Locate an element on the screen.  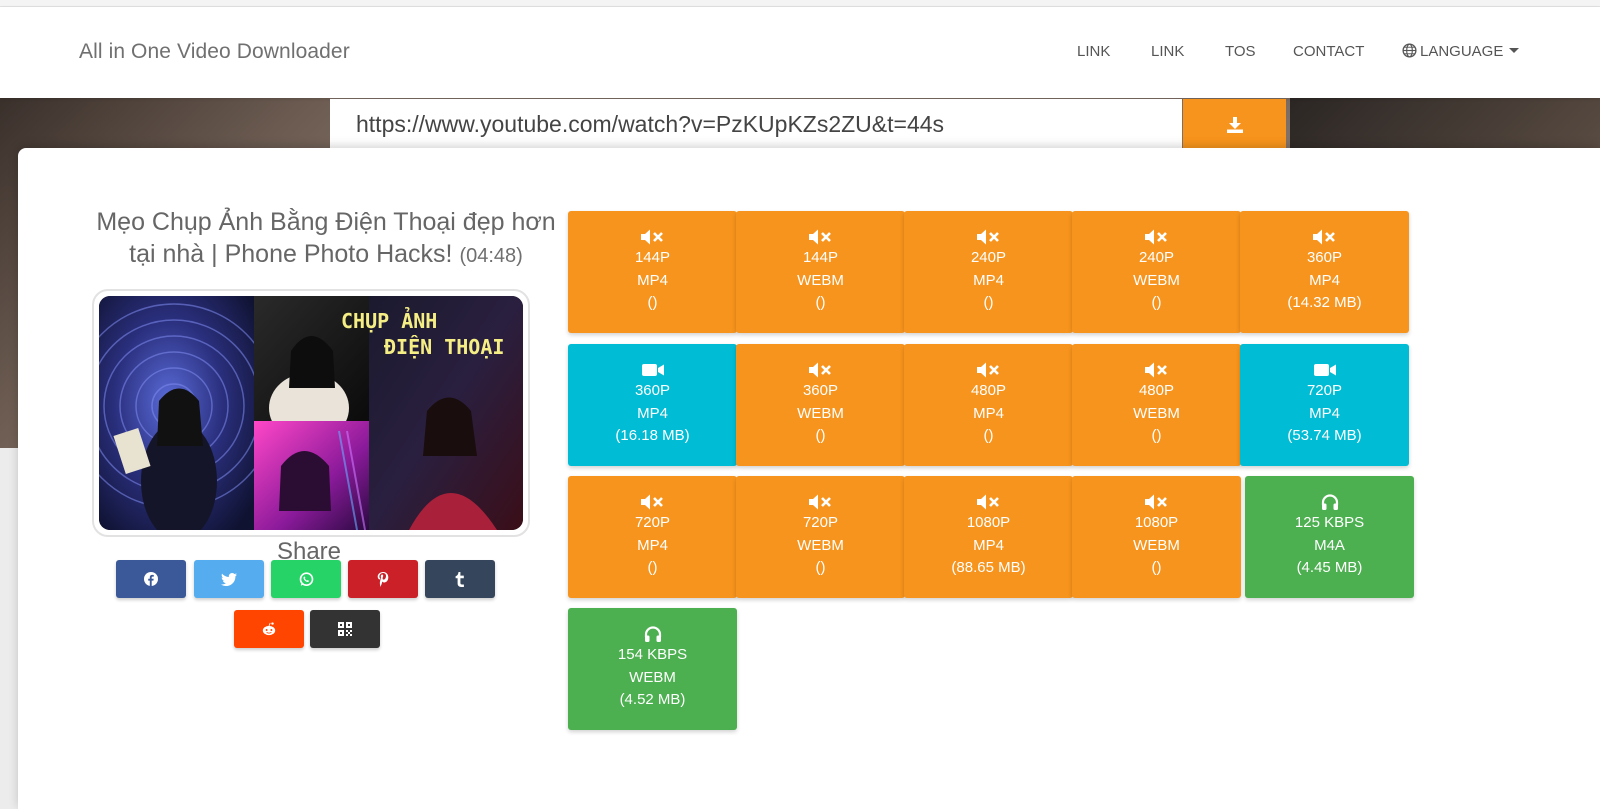
top-strip is located at coordinates (800, 3).